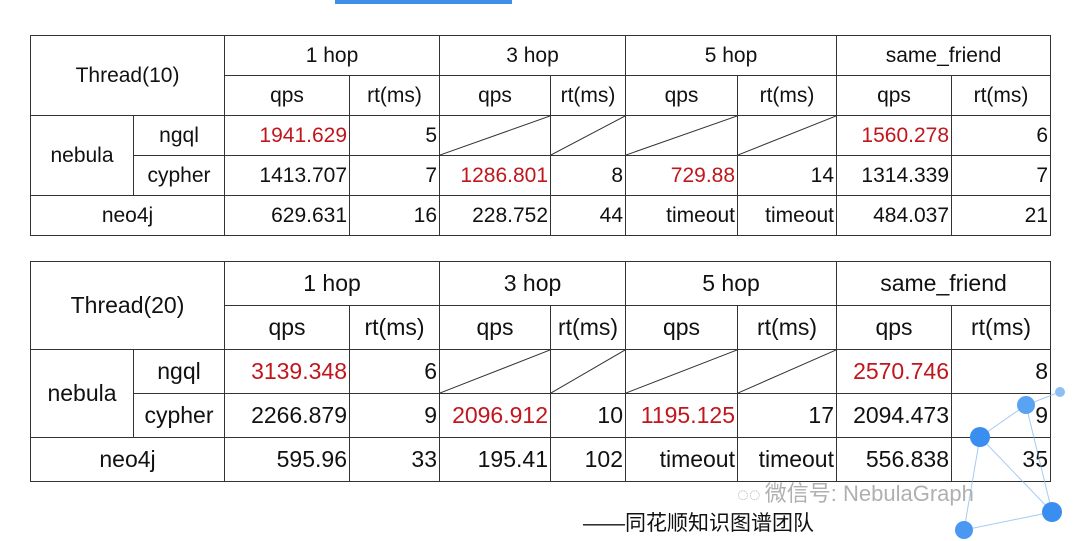 The image size is (1080, 541). What do you see at coordinates (894, 175) in the screenshot?
I see `table-cell: 1314.339` at bounding box center [894, 175].